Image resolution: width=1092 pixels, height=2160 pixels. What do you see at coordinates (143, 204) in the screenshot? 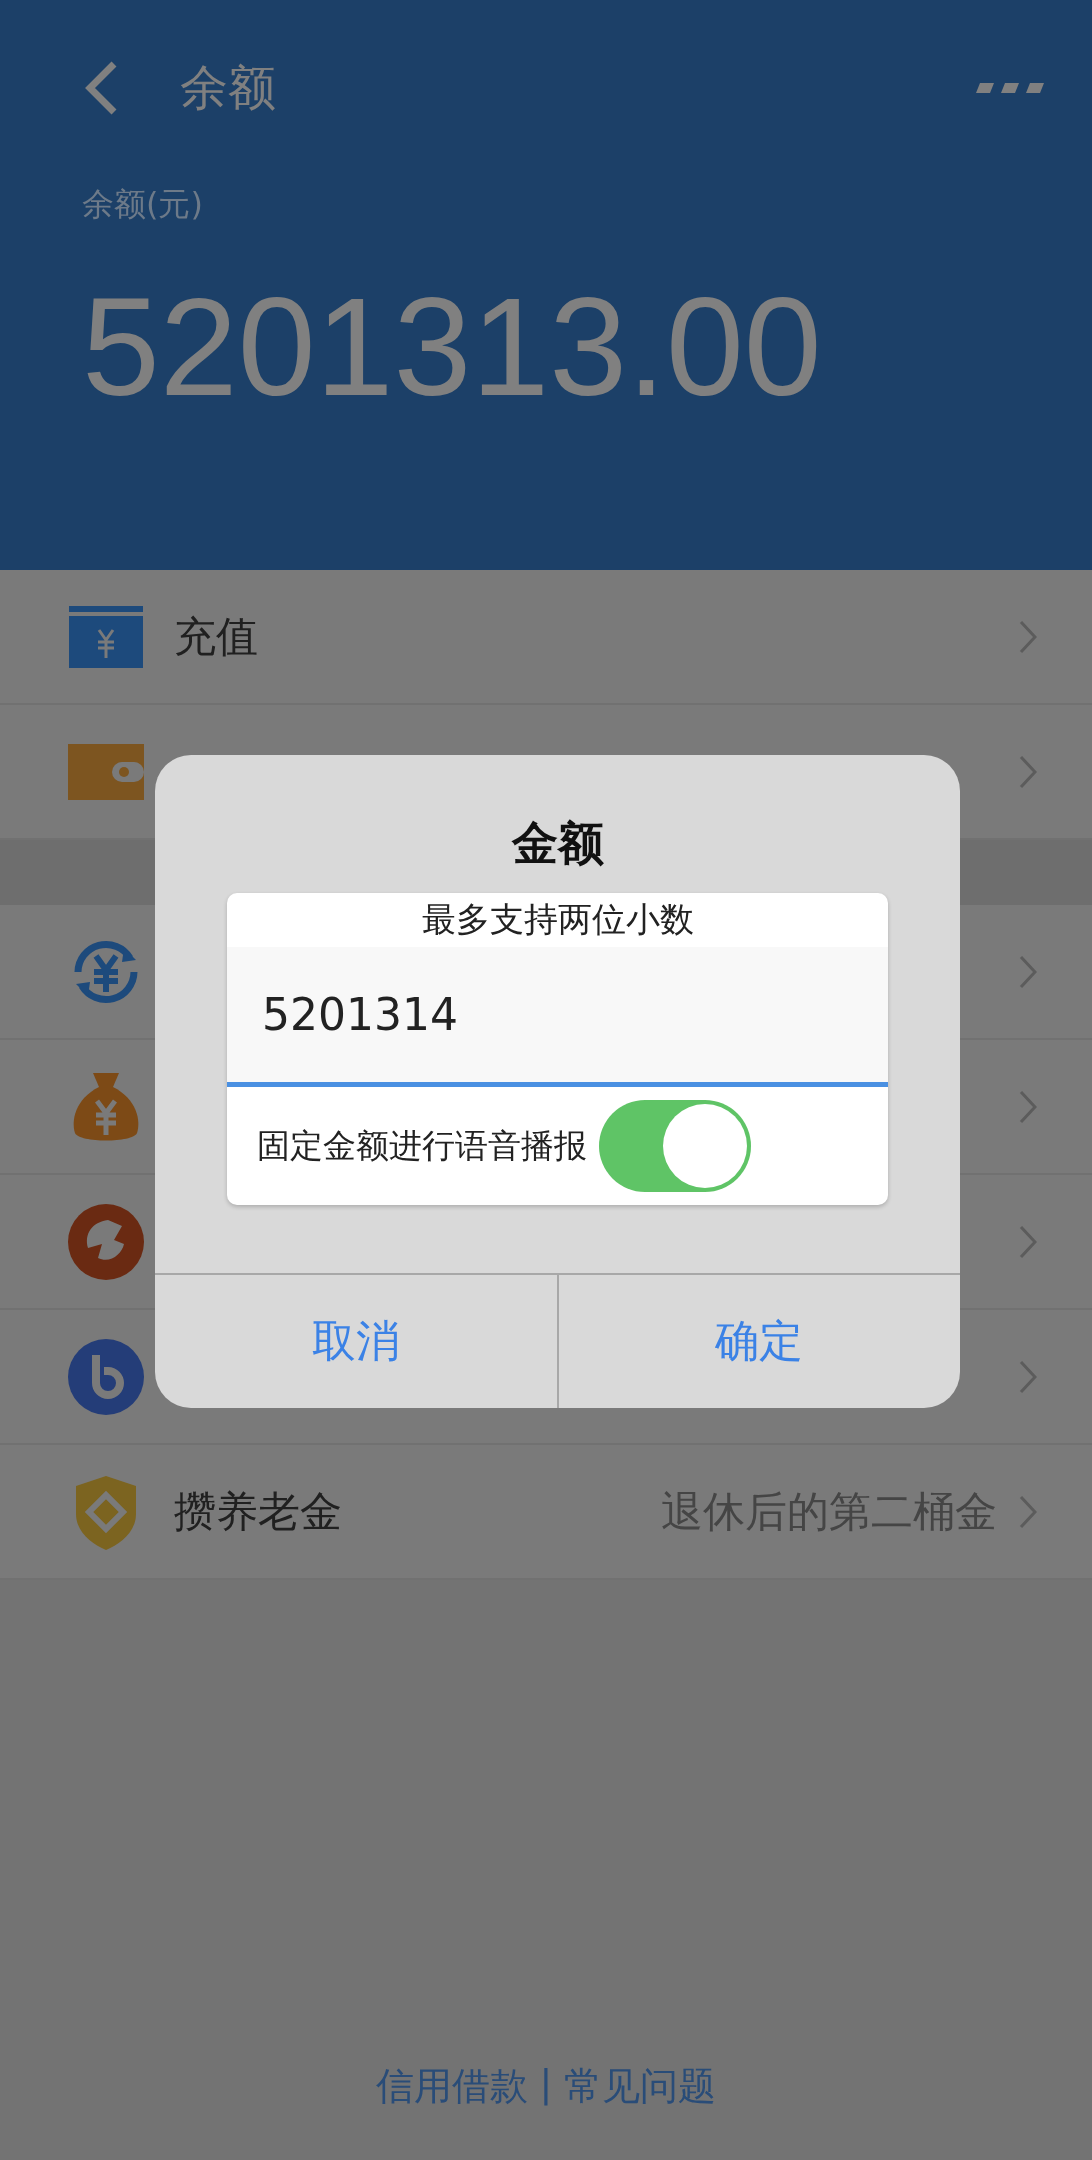
I see `balance-label: 余额(元)` at bounding box center [143, 204].